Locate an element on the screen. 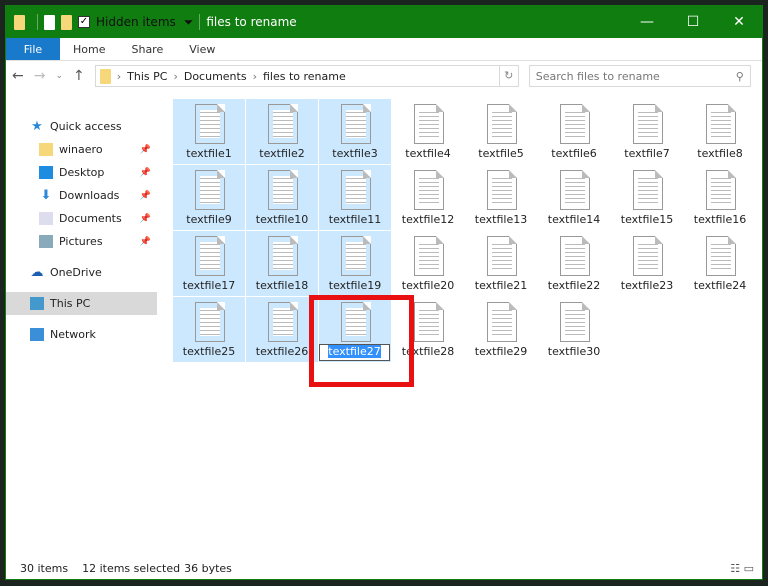  up-button: ↑ is located at coordinates (79, 76).